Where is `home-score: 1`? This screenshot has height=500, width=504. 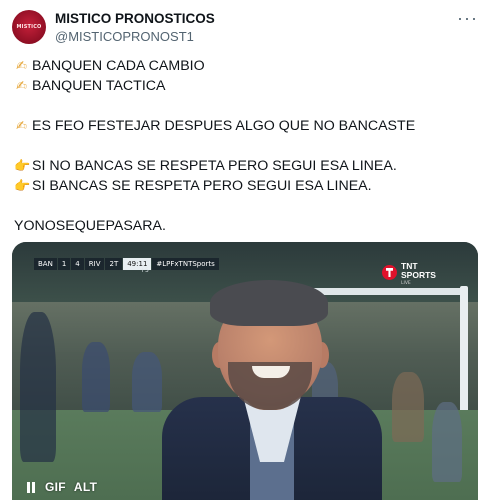
home-score: 1 is located at coordinates (64, 264).